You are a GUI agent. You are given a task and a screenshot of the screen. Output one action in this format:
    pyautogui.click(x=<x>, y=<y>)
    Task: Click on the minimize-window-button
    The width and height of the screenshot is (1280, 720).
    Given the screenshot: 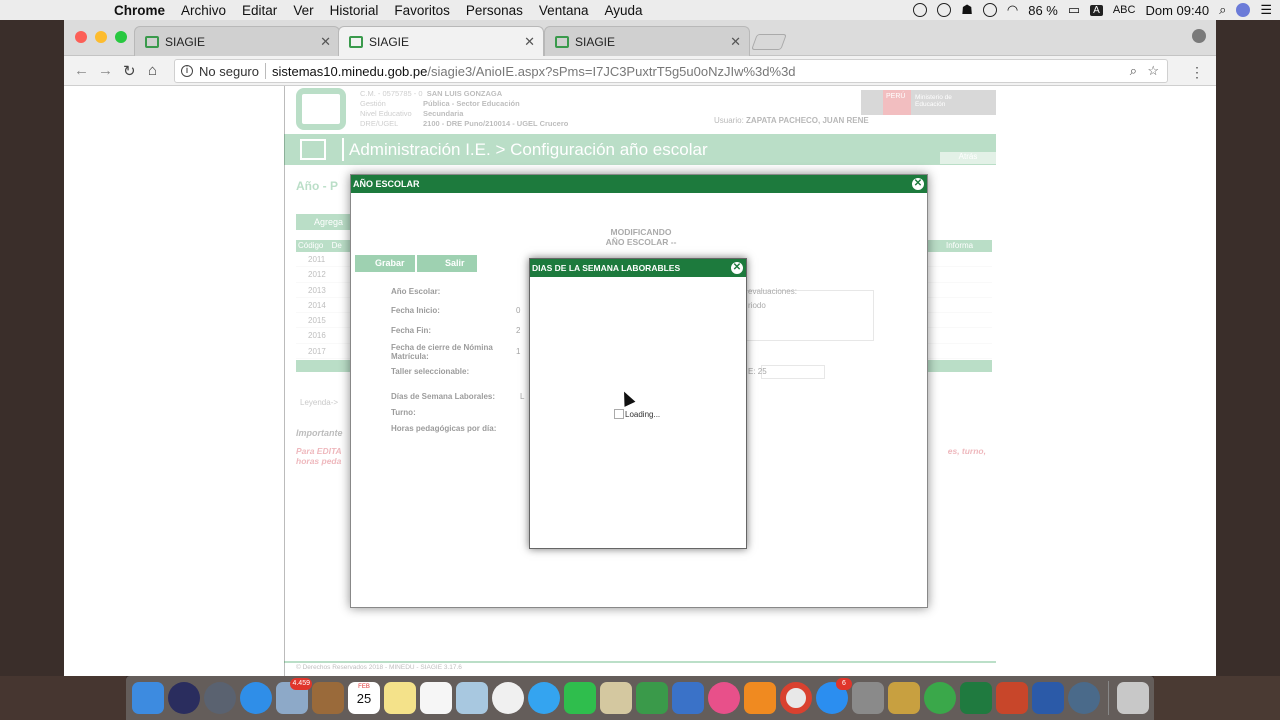 What is the action you would take?
    pyautogui.click(x=101, y=37)
    